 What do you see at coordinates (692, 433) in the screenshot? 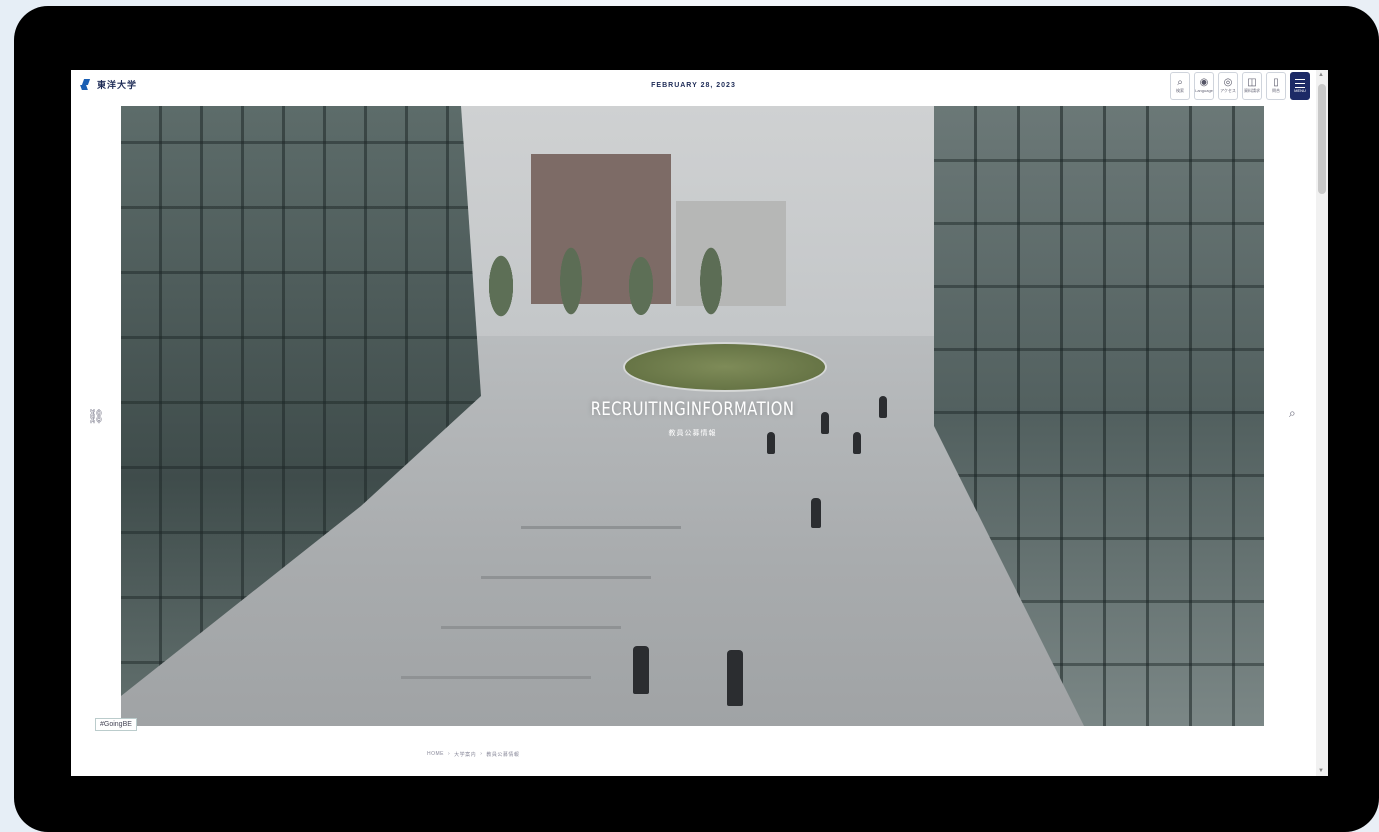
I see `hero-subtitle: 教員公募情報` at bounding box center [692, 433].